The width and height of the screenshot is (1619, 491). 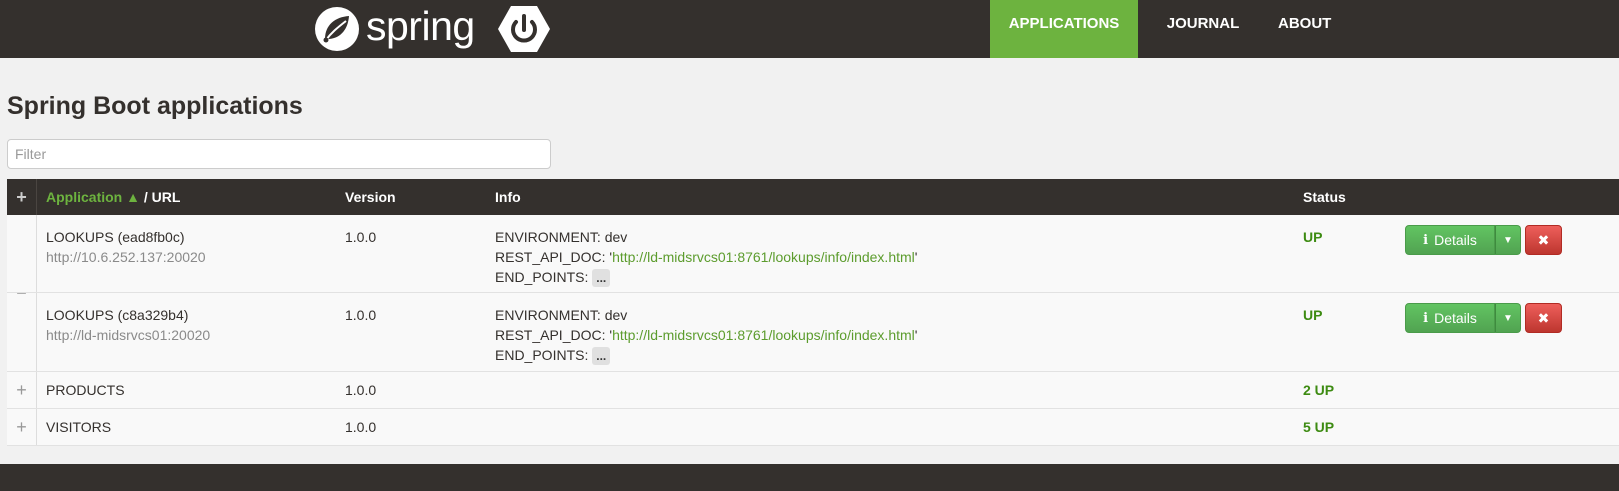 I want to click on status-column-header: Status, so click(x=1324, y=197).